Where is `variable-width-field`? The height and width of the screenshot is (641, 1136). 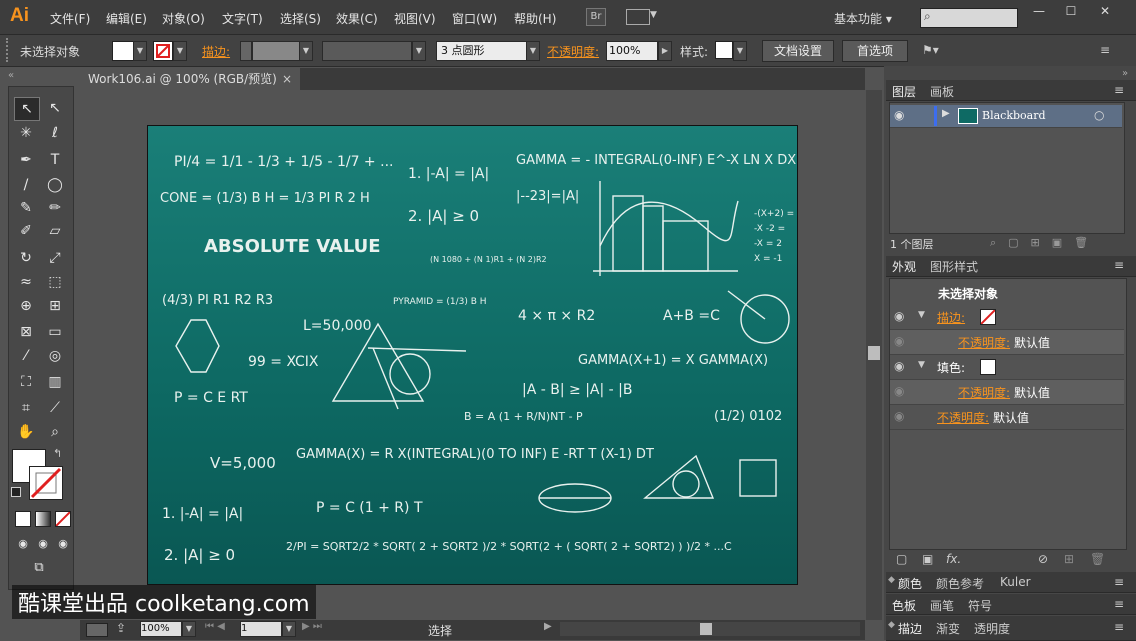
variable-width-field is located at coordinates (367, 51).